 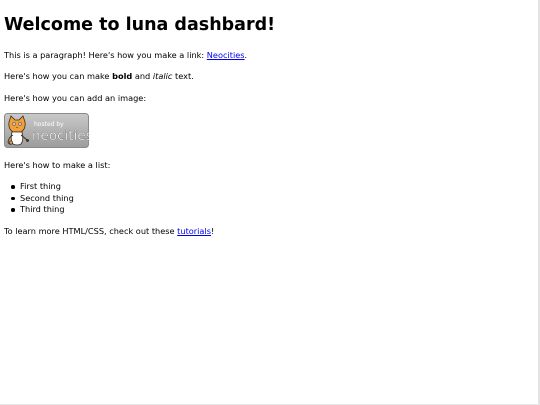 I want to click on paragraph-formatting-middle: and, so click(x=142, y=76).